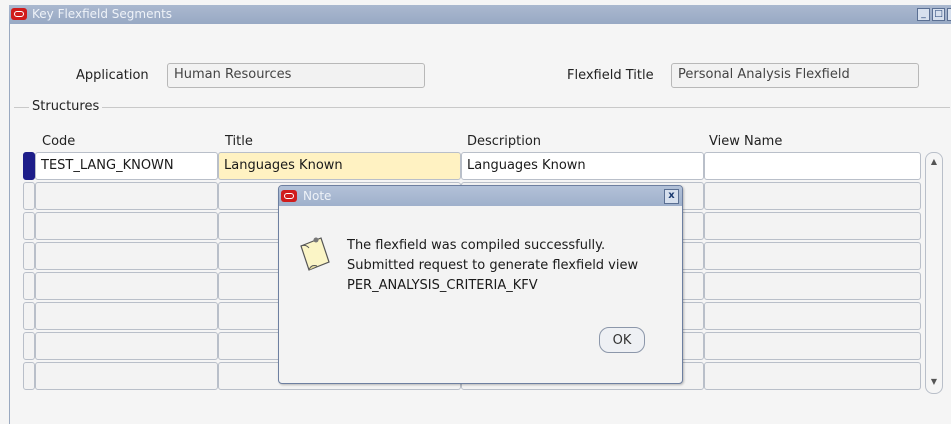 This screenshot has height=424, width=951. What do you see at coordinates (315, 254) in the screenshot?
I see `note-icon` at bounding box center [315, 254].